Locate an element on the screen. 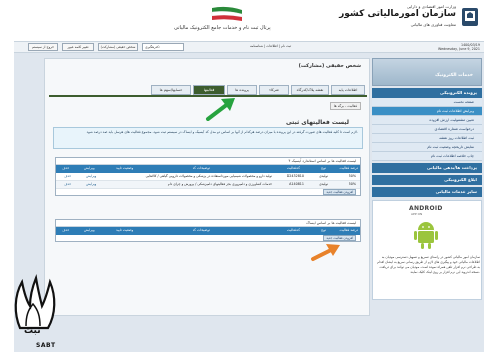 This screenshot has height=352, width=500. isac-grid-title: لیست فعالیت ها بر اساس ایساک is located at coordinates (208, 223).